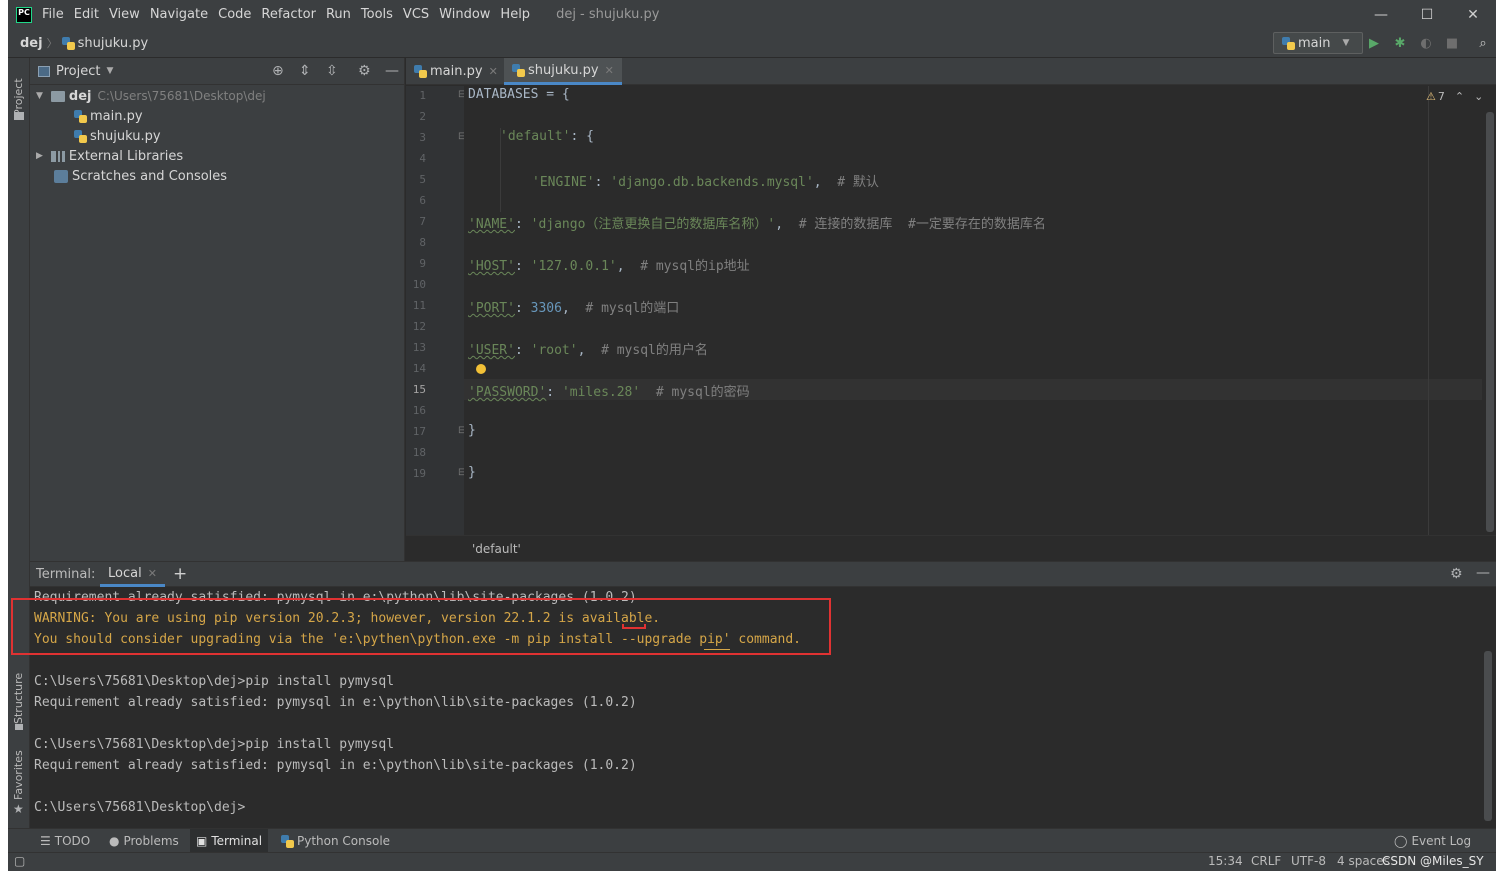 This screenshot has width=1504, height=879. I want to click on locate-icon: ⊕, so click(278, 71).